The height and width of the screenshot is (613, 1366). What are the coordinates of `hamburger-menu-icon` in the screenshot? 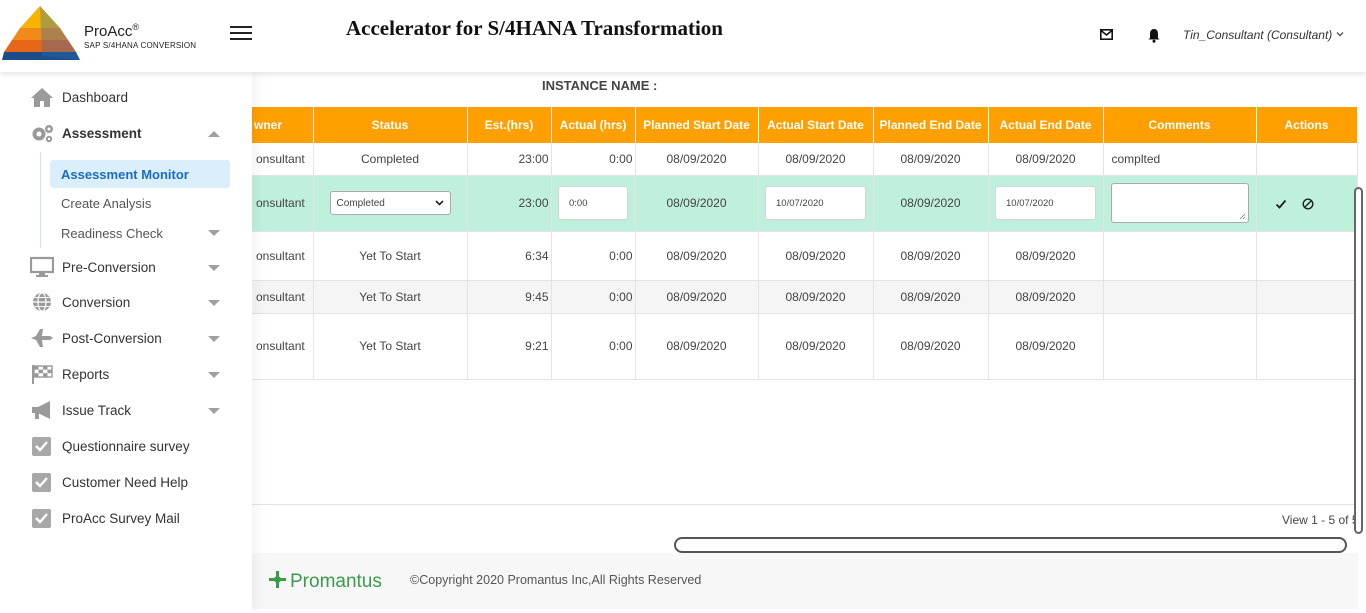 It's located at (241, 34).